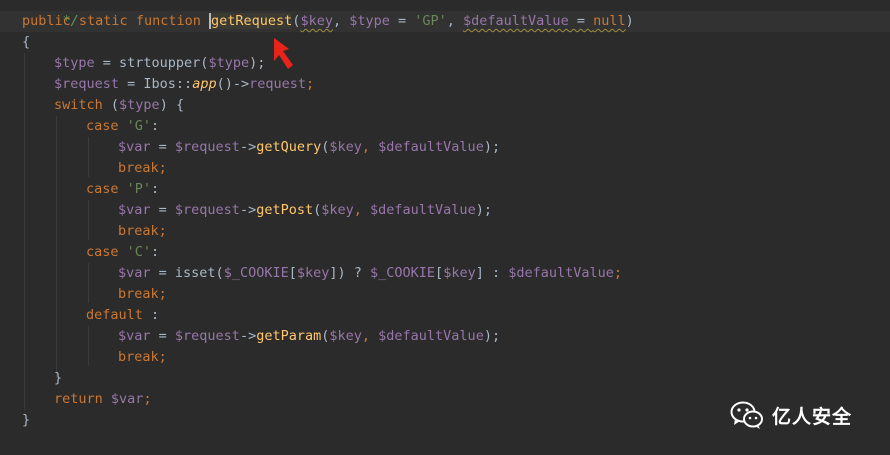 Image resolution: width=890 pixels, height=455 pixels. Describe the element at coordinates (256, 273) in the screenshot. I see `superglobal-cookie: $_COOKIE` at that location.